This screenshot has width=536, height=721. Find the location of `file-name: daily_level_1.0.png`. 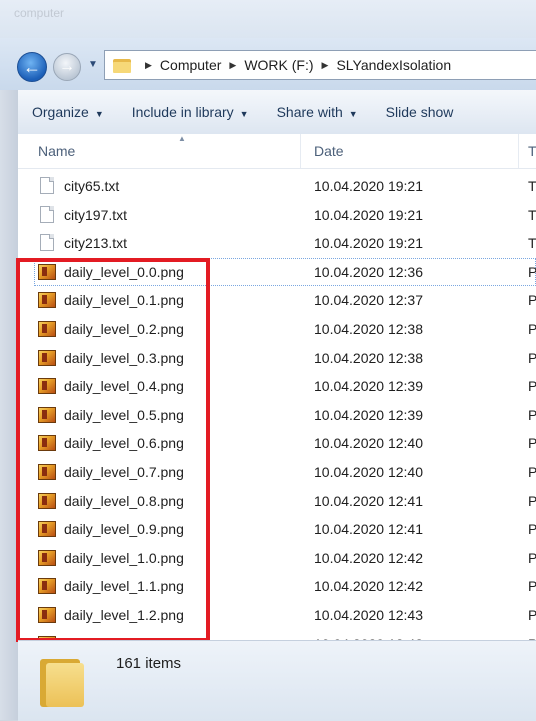

file-name: daily_level_1.0.png is located at coordinates (124, 557).